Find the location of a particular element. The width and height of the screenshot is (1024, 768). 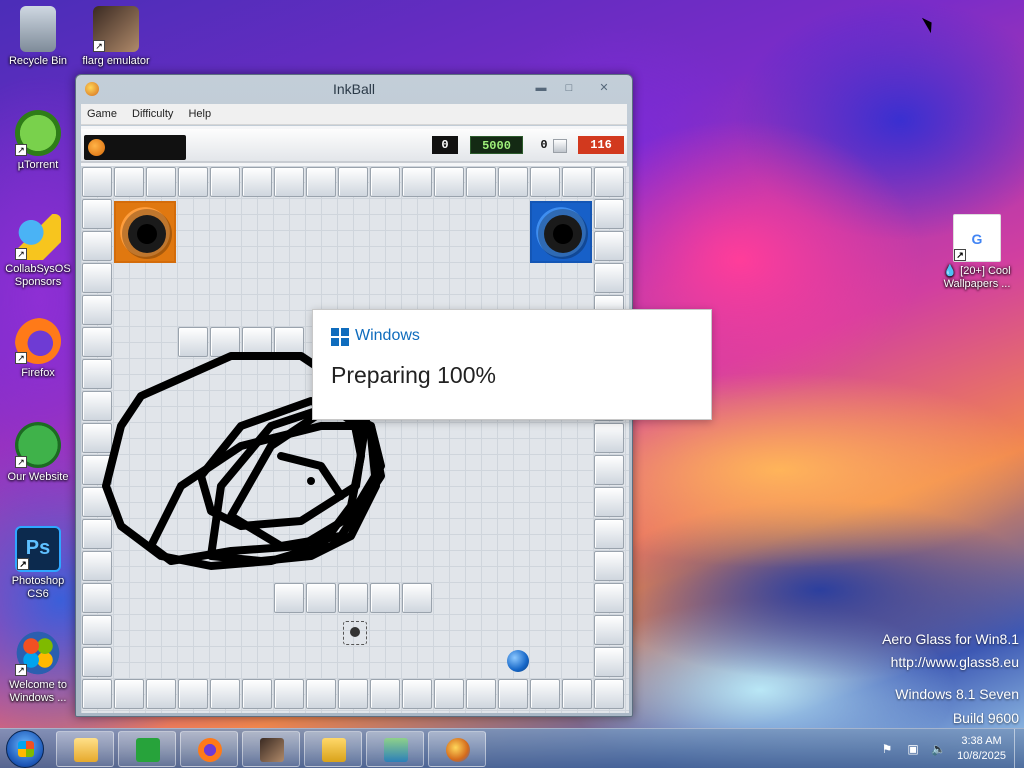

desktop-icon-recycle-bin: Recycle Bin is located at coordinates (38, 37).